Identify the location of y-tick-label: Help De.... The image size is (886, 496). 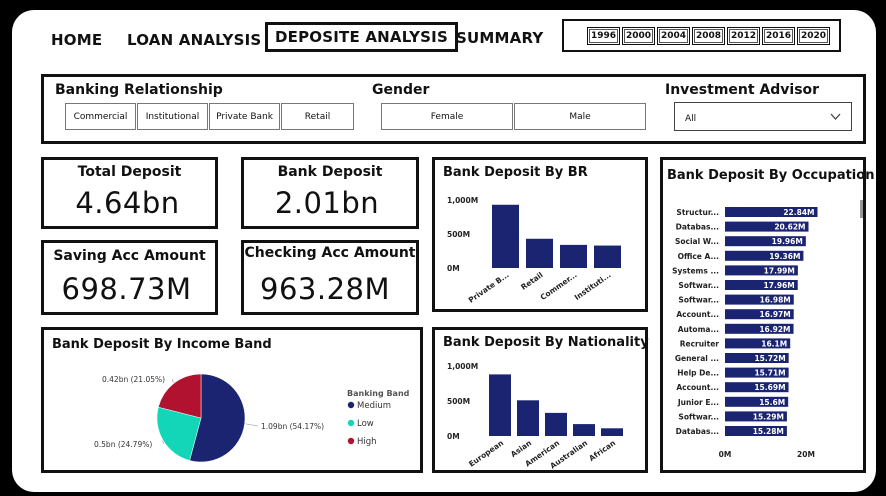
(698, 373).